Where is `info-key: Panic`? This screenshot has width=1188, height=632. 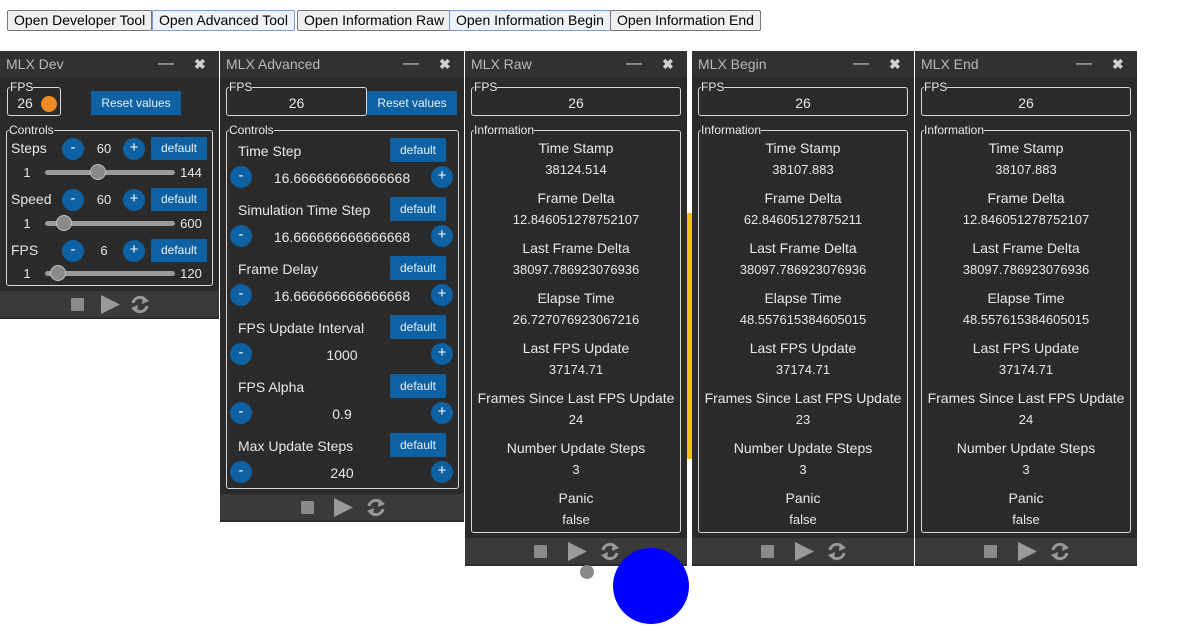 info-key: Panic is located at coordinates (803, 498).